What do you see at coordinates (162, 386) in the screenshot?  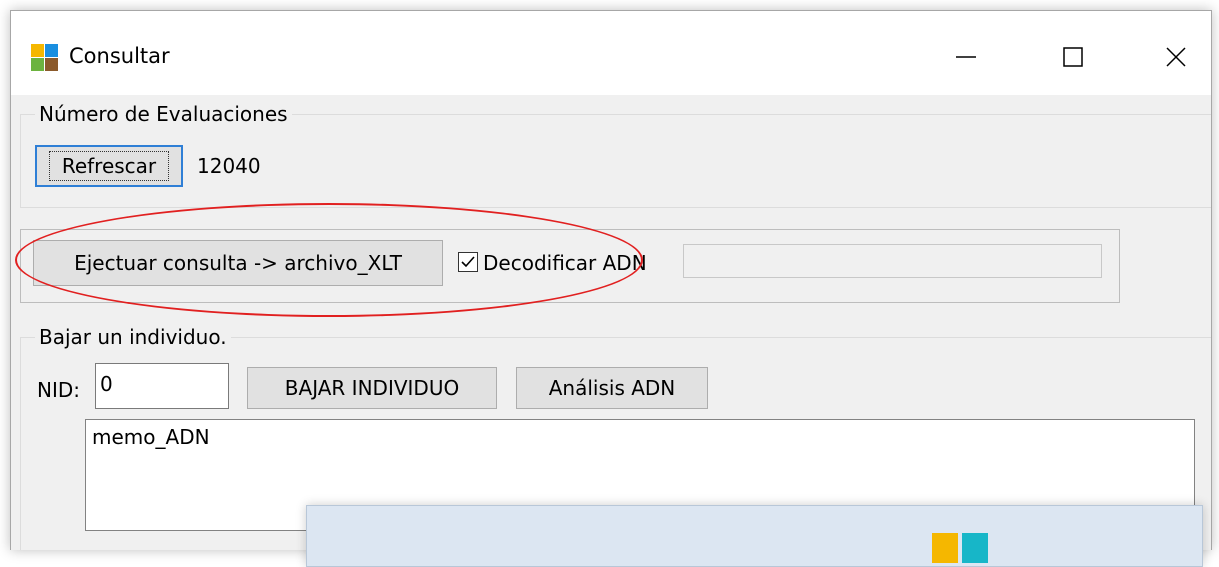 I see `nid-input: 0` at bounding box center [162, 386].